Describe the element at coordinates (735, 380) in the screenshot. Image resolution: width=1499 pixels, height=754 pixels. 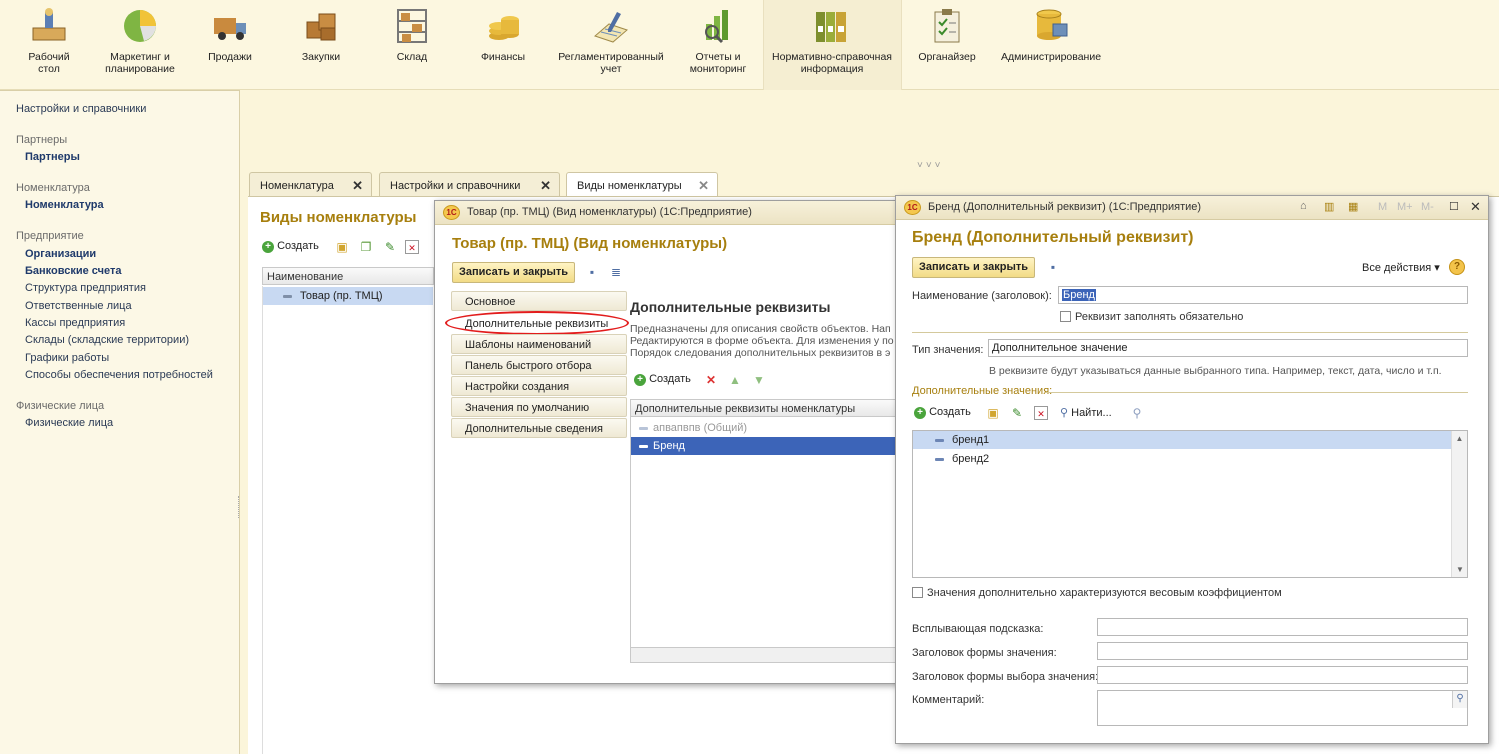
I see `move-up-icon: ▲` at that location.